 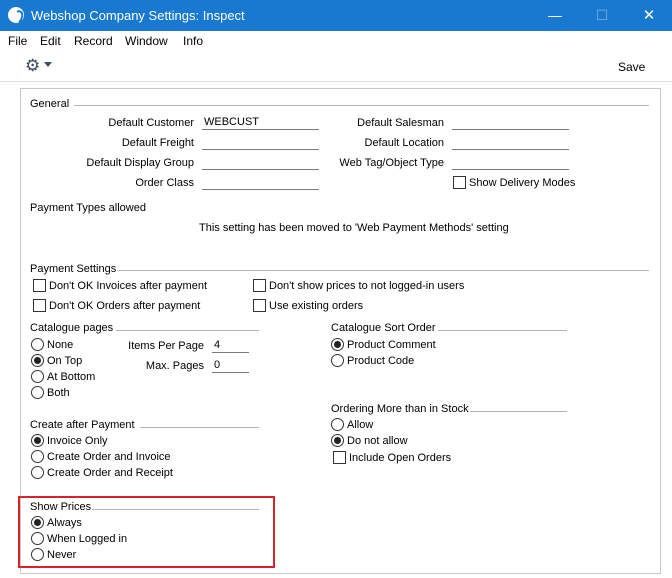 What do you see at coordinates (260, 123) in the screenshot?
I see `default-customer-field: WEBCUST` at bounding box center [260, 123].